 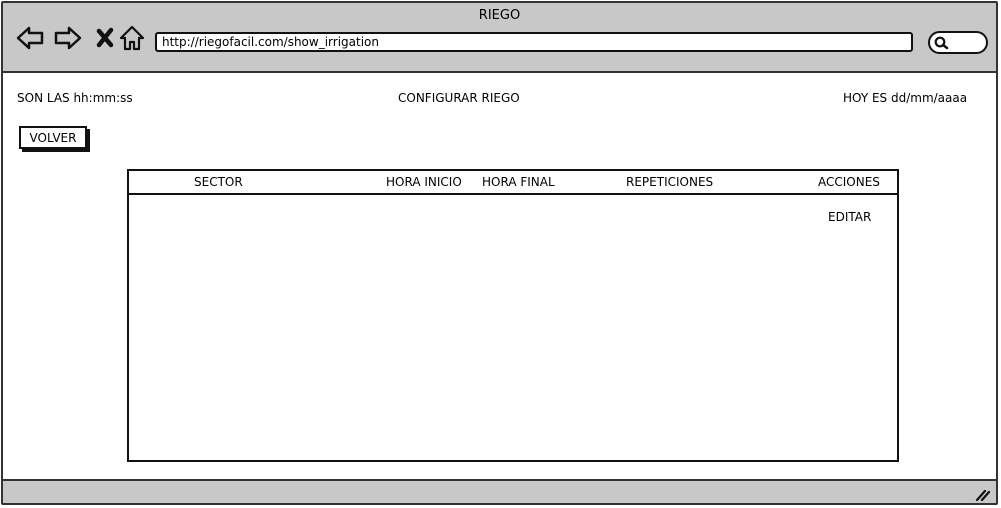 I want to click on search-icon, so click(x=941, y=43).